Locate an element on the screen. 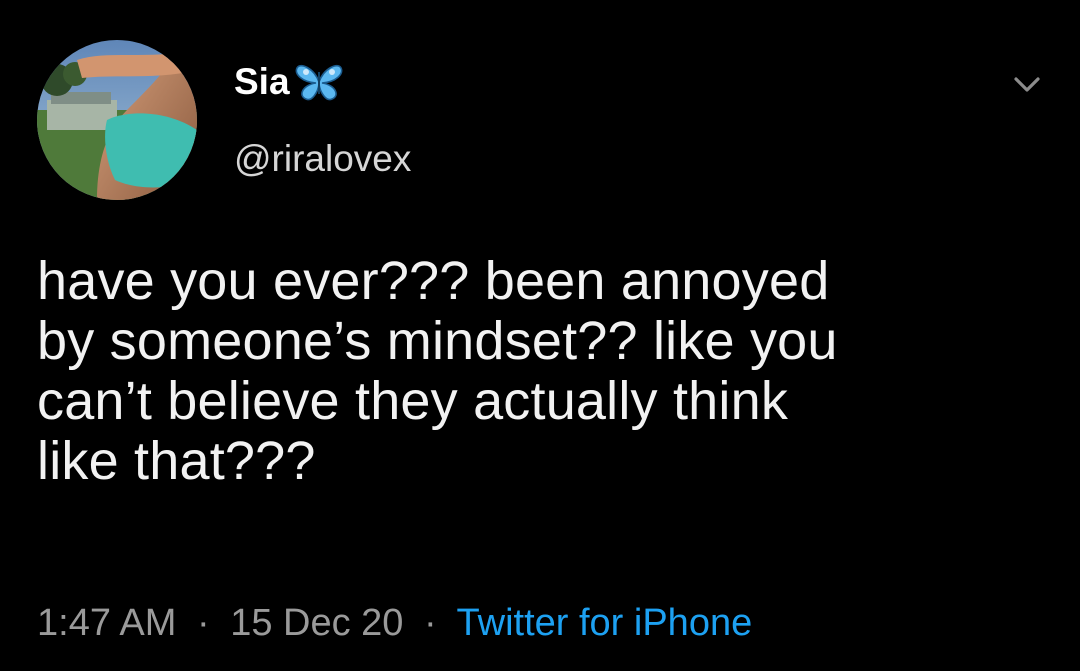 This screenshot has height=671, width=1080. tweet-source-link: Twitter for iPhone is located at coordinates (605, 623).